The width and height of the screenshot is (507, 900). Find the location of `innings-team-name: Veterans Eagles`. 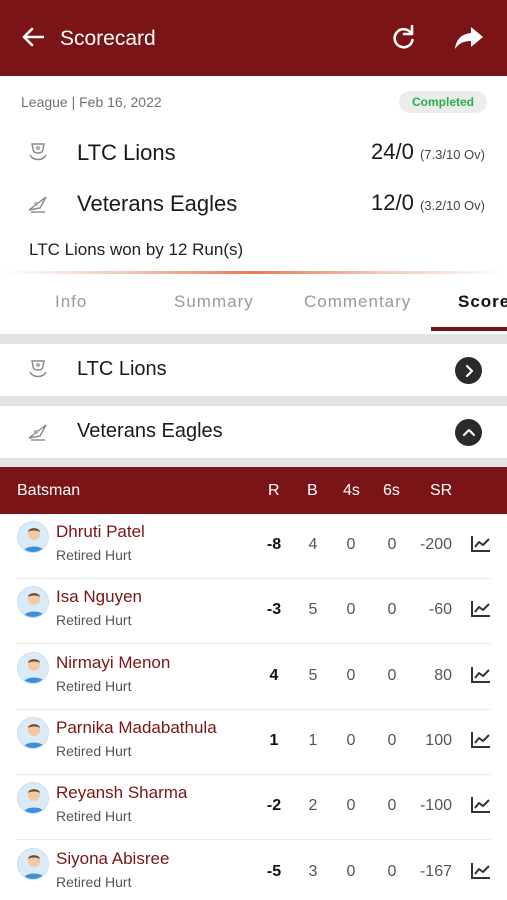

innings-team-name: Veterans Eagles is located at coordinates (150, 431).